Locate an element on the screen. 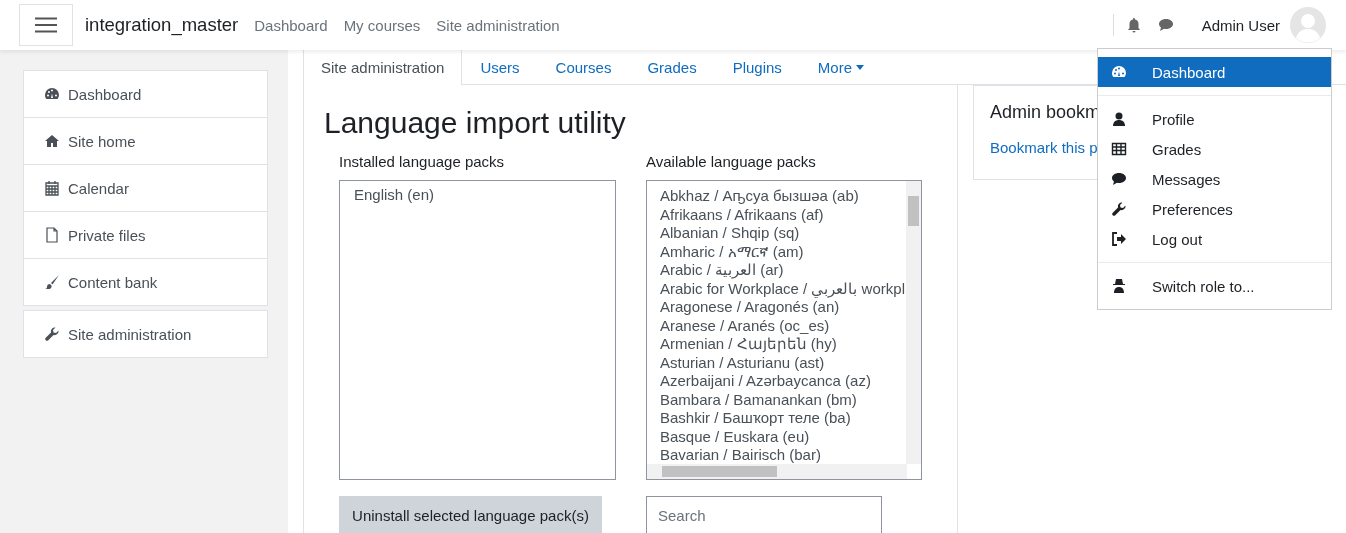  sidebar-item: Site administration is located at coordinates (145, 334).